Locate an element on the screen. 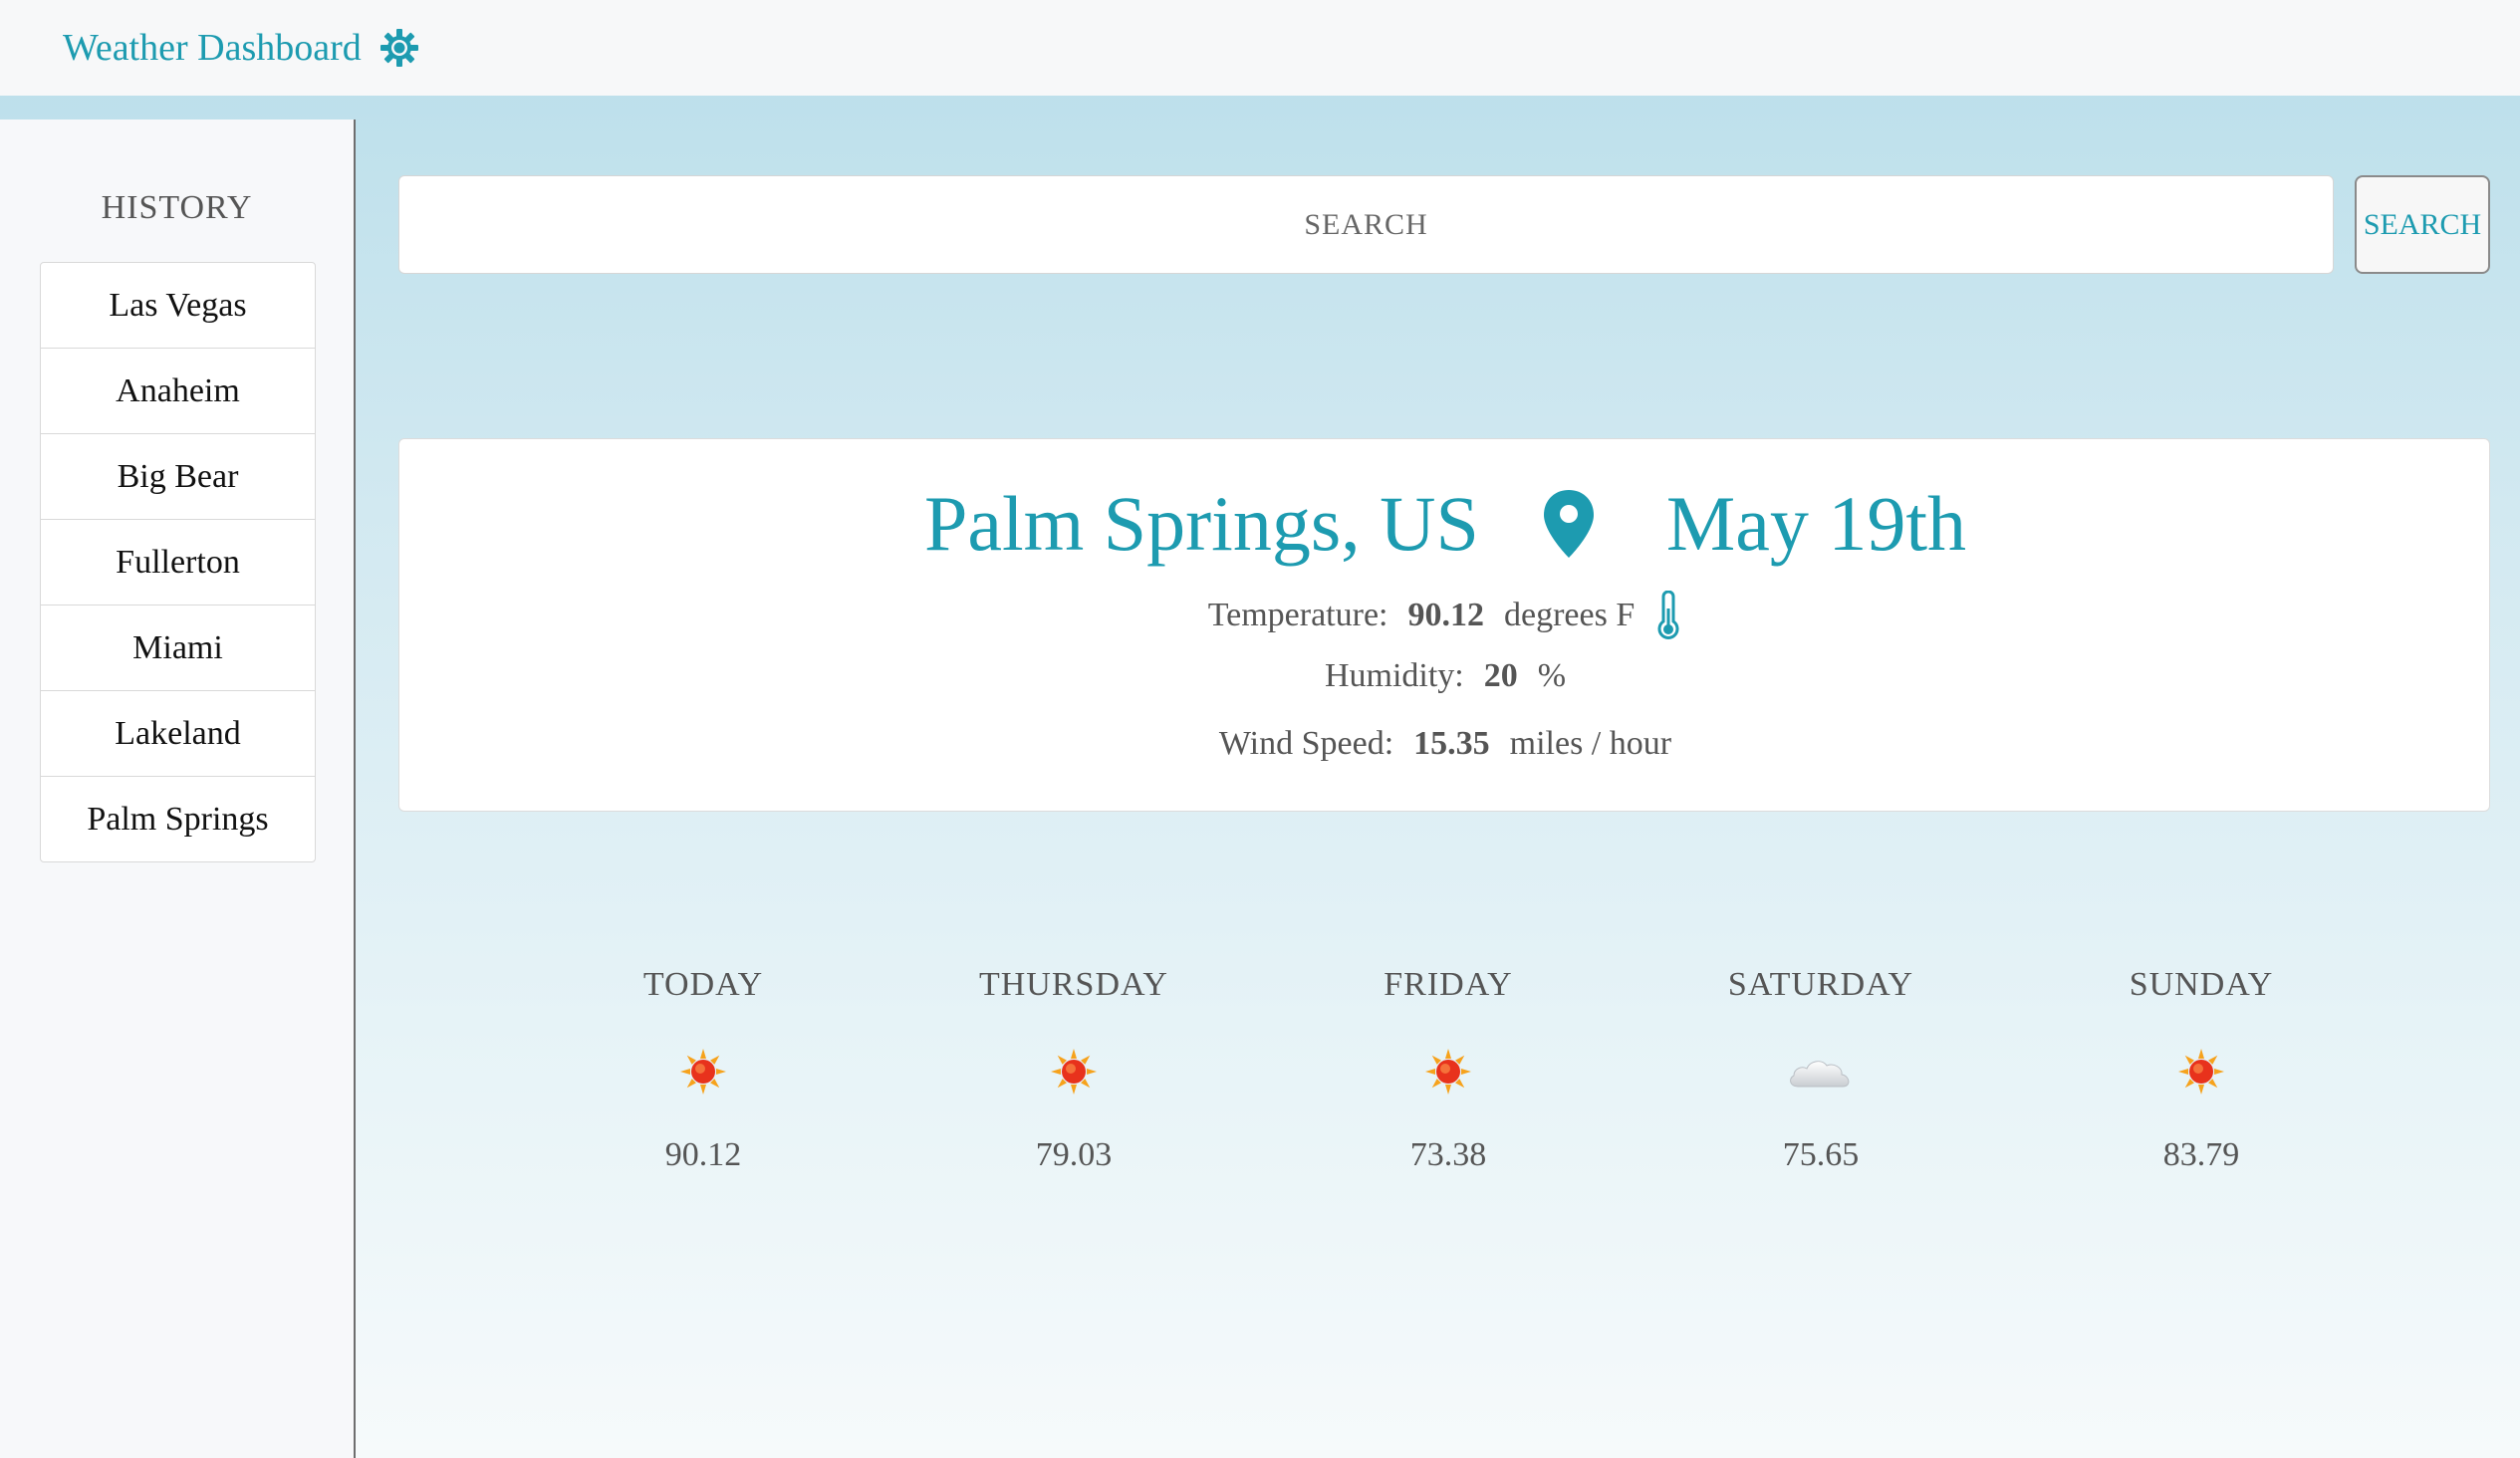  temperature-row: Temperature: 90.12 degrees F is located at coordinates (1445, 616).